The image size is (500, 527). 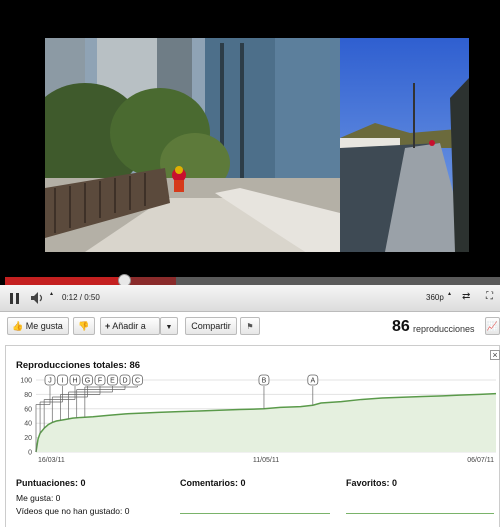 I want to click on comments-sparkline, so click(x=255, y=513).